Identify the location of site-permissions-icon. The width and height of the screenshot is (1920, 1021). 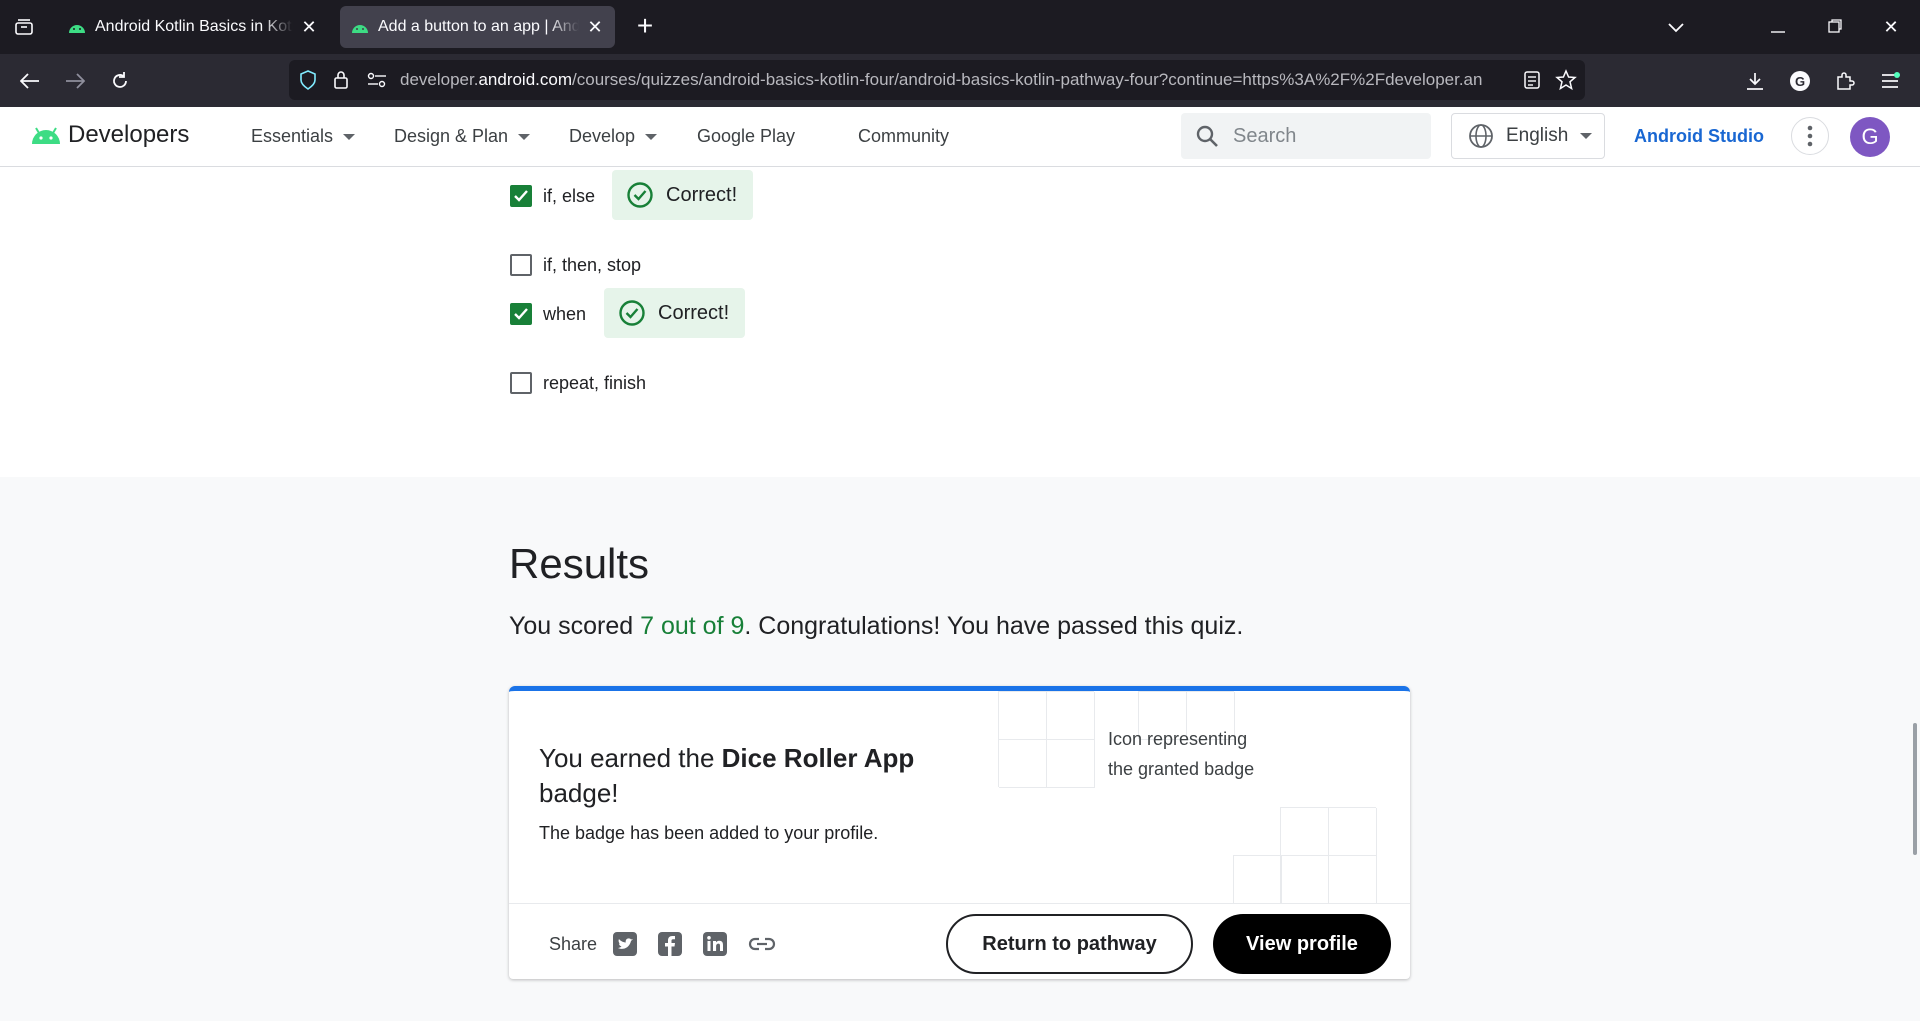
(377, 82).